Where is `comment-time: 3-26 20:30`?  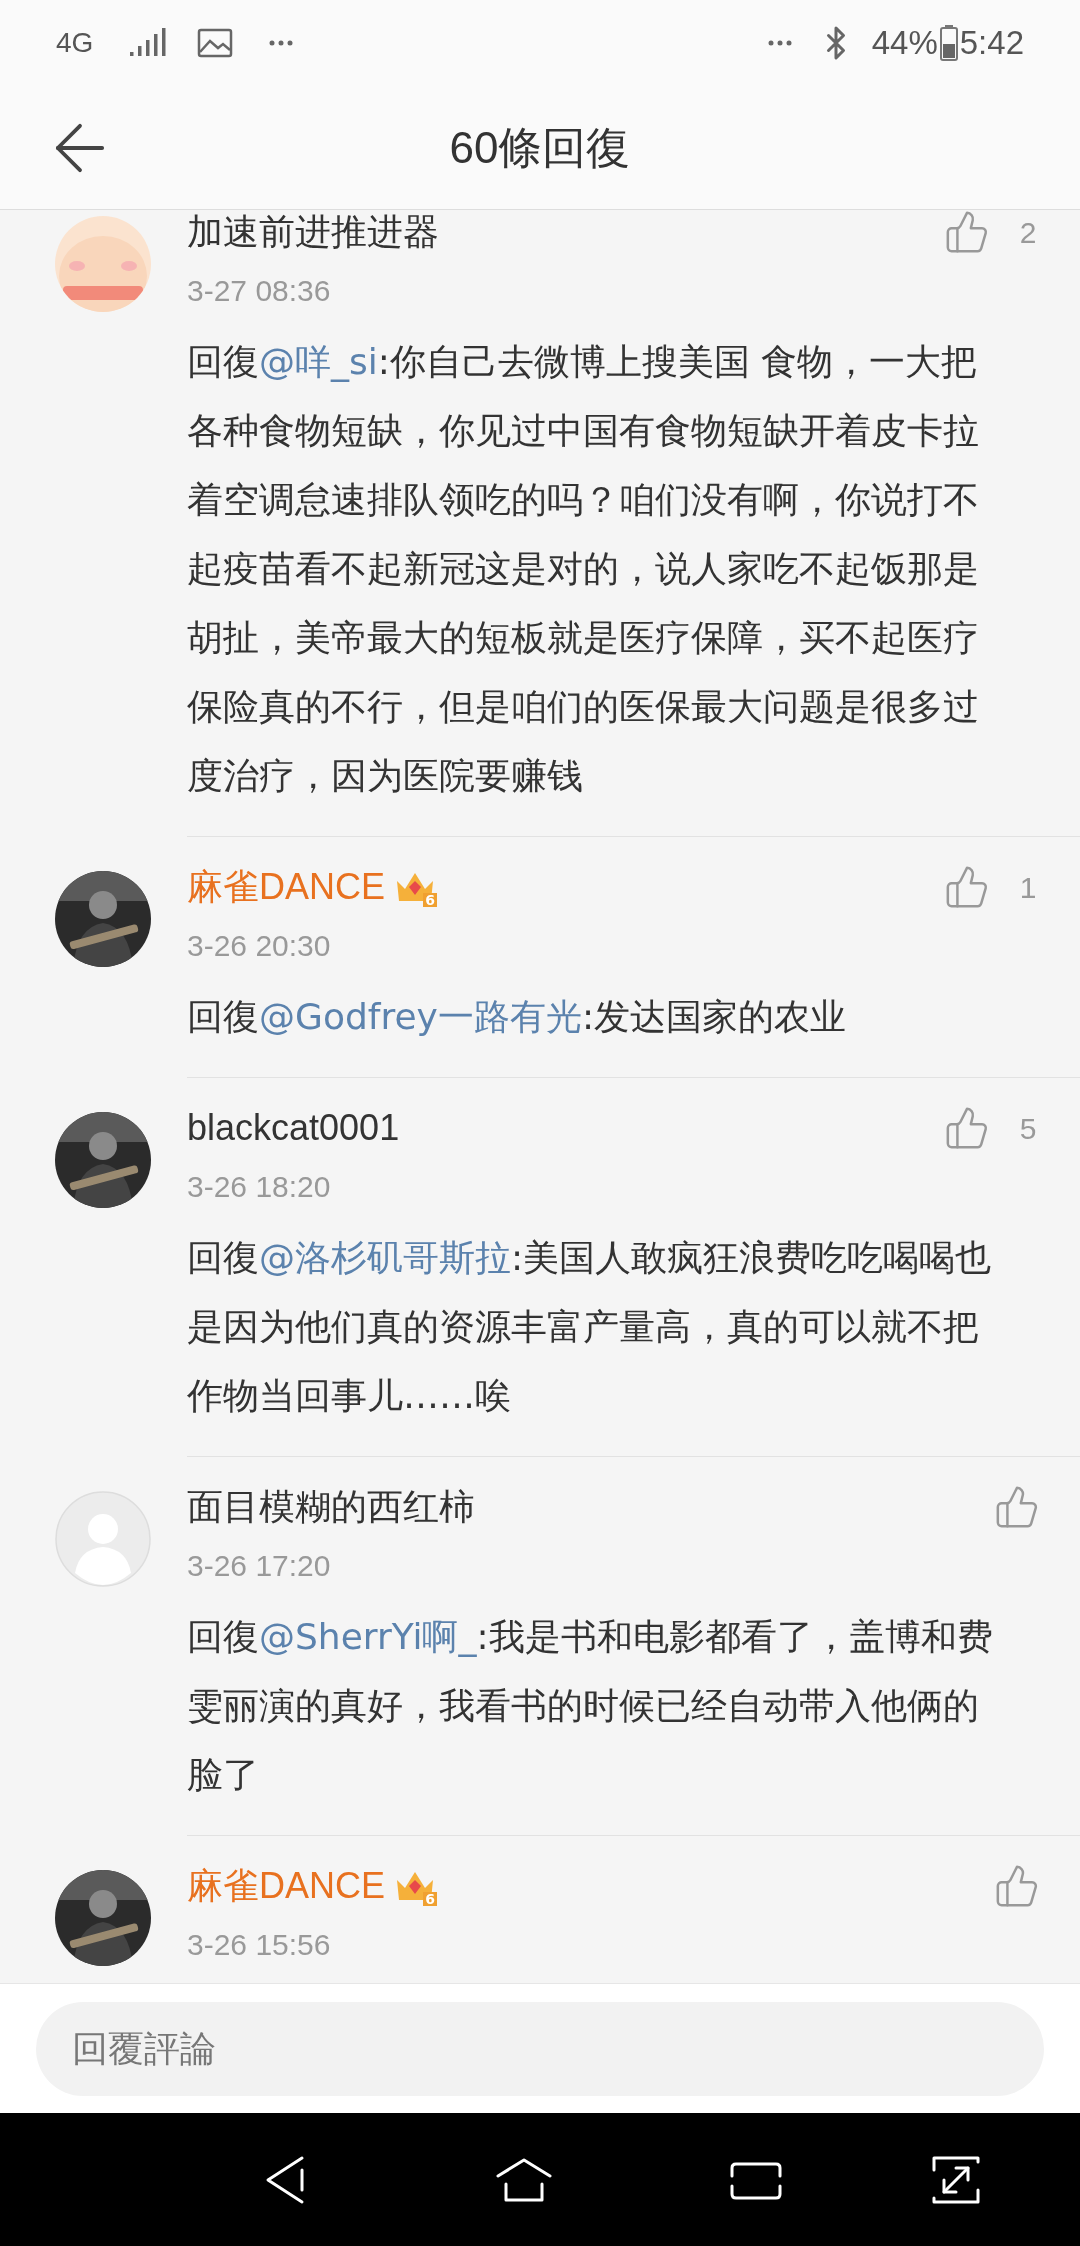 comment-time: 3-26 20:30 is located at coordinates (259, 946).